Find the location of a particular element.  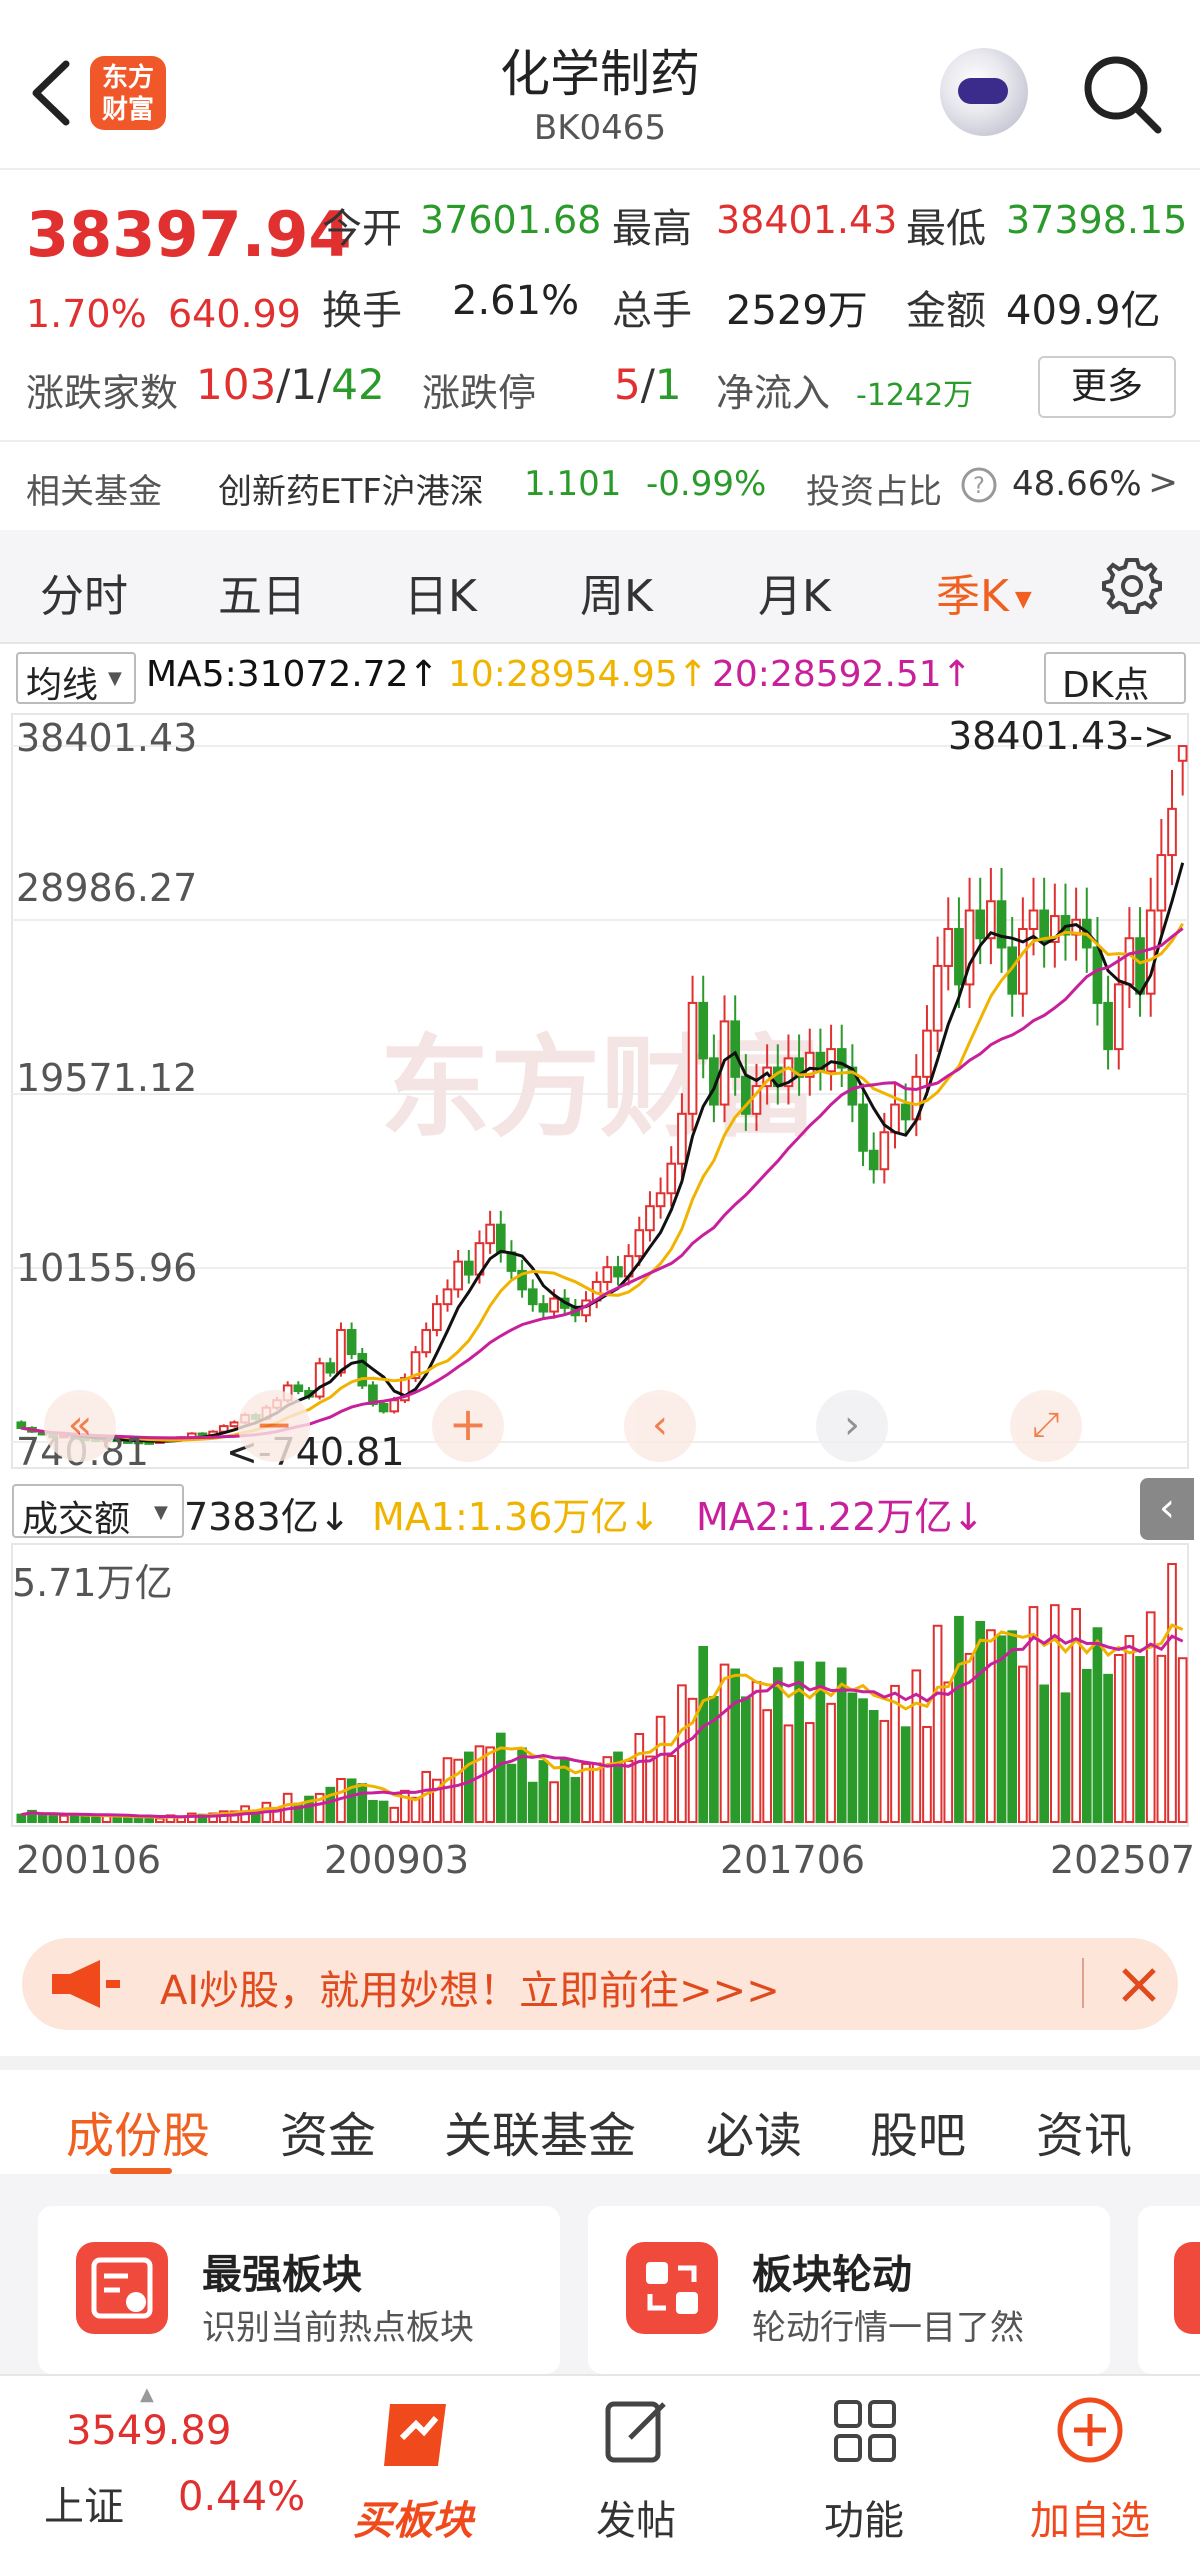

function-grid-icon is located at coordinates (865, 2431).